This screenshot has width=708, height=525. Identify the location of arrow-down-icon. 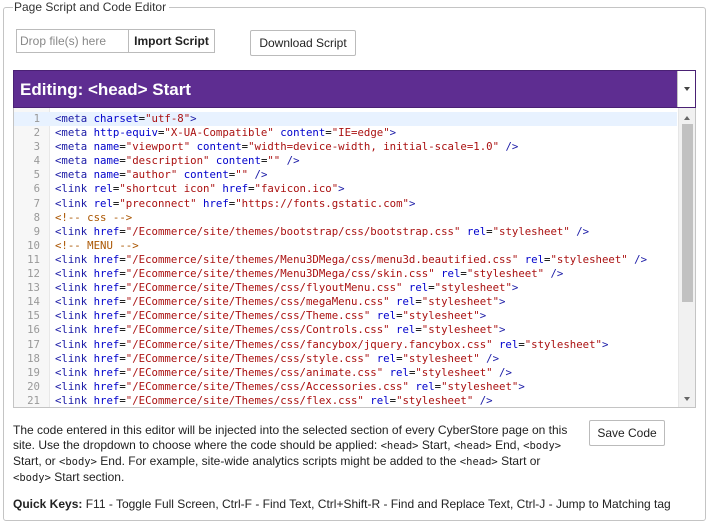
(687, 399).